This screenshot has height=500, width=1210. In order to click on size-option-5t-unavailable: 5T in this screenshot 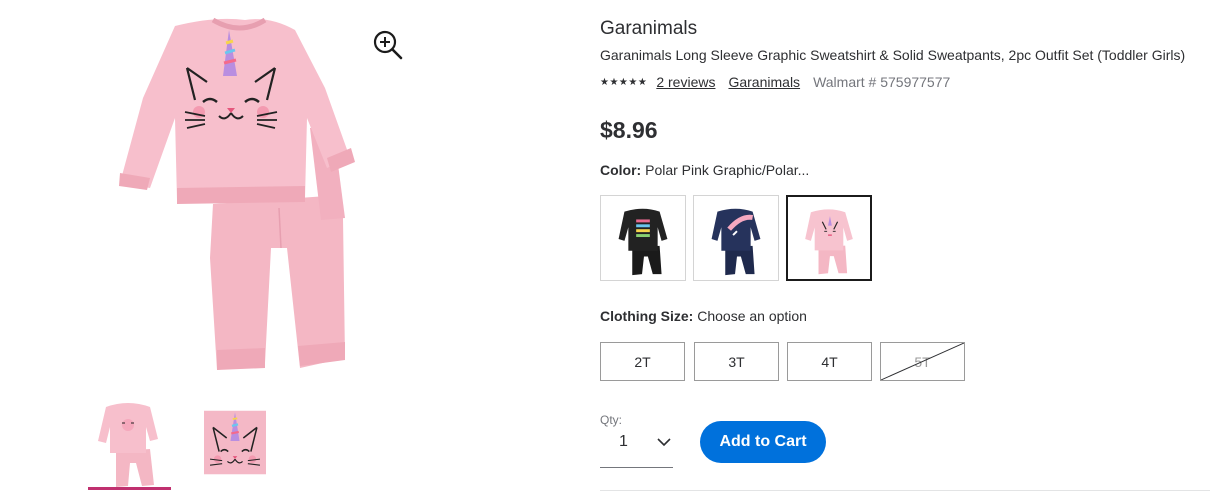, I will do `click(922, 361)`.